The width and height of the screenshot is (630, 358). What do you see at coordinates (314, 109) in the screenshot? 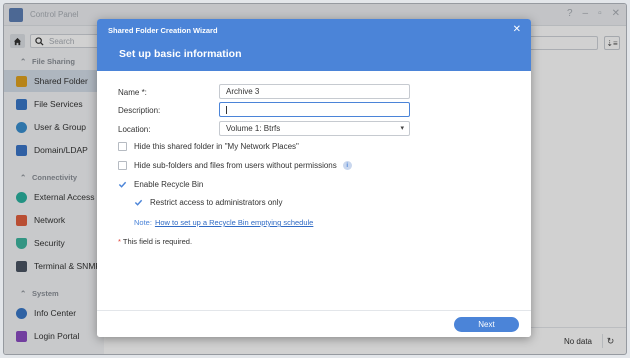
I see `description-field` at bounding box center [314, 109].